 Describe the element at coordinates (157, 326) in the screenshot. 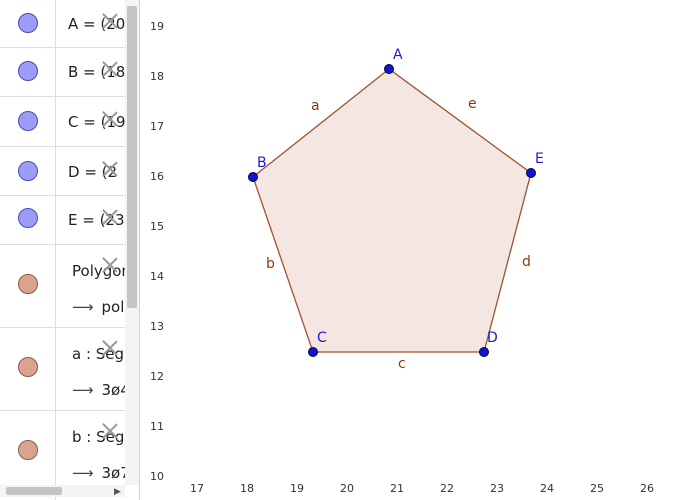

I see `y-tick-label: 13` at that location.